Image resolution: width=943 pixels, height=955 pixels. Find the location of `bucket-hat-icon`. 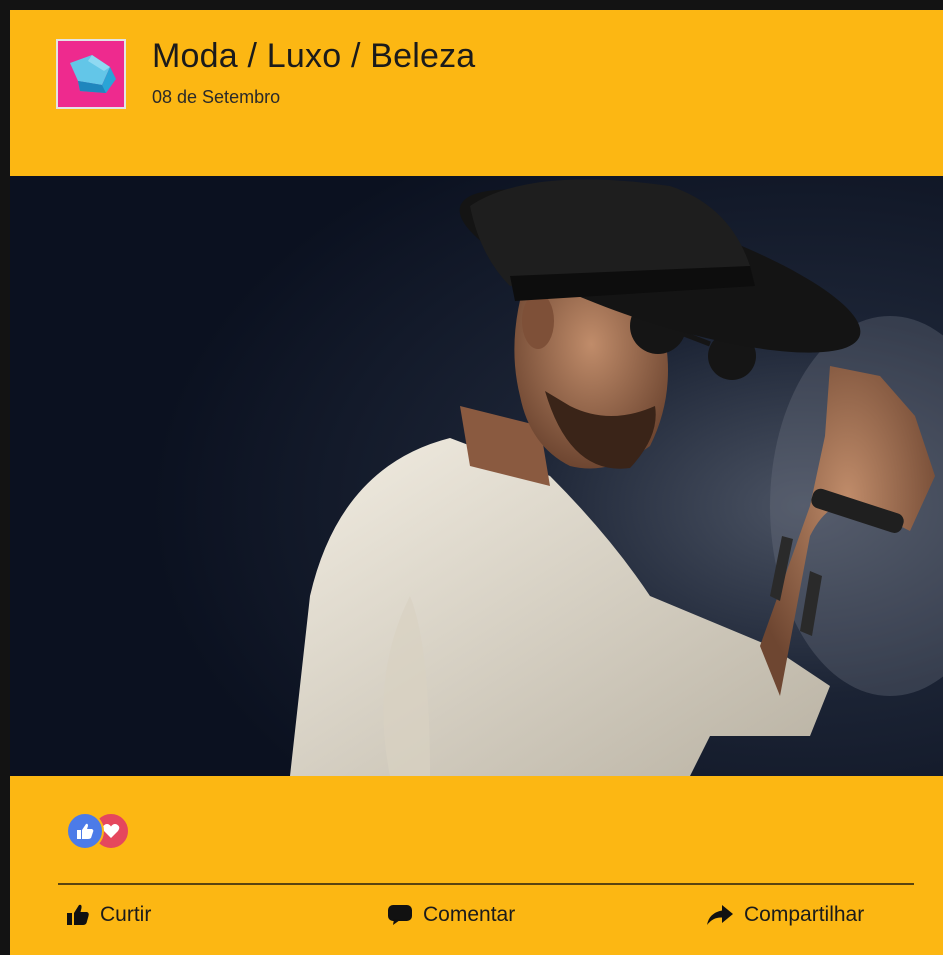

bucket-hat-icon is located at coordinates (93, 74).